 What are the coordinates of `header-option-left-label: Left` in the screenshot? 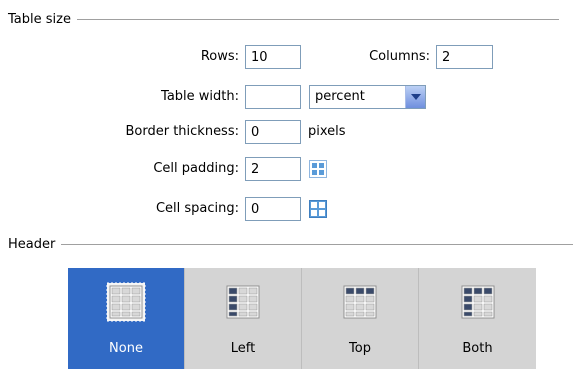 It's located at (243, 348).